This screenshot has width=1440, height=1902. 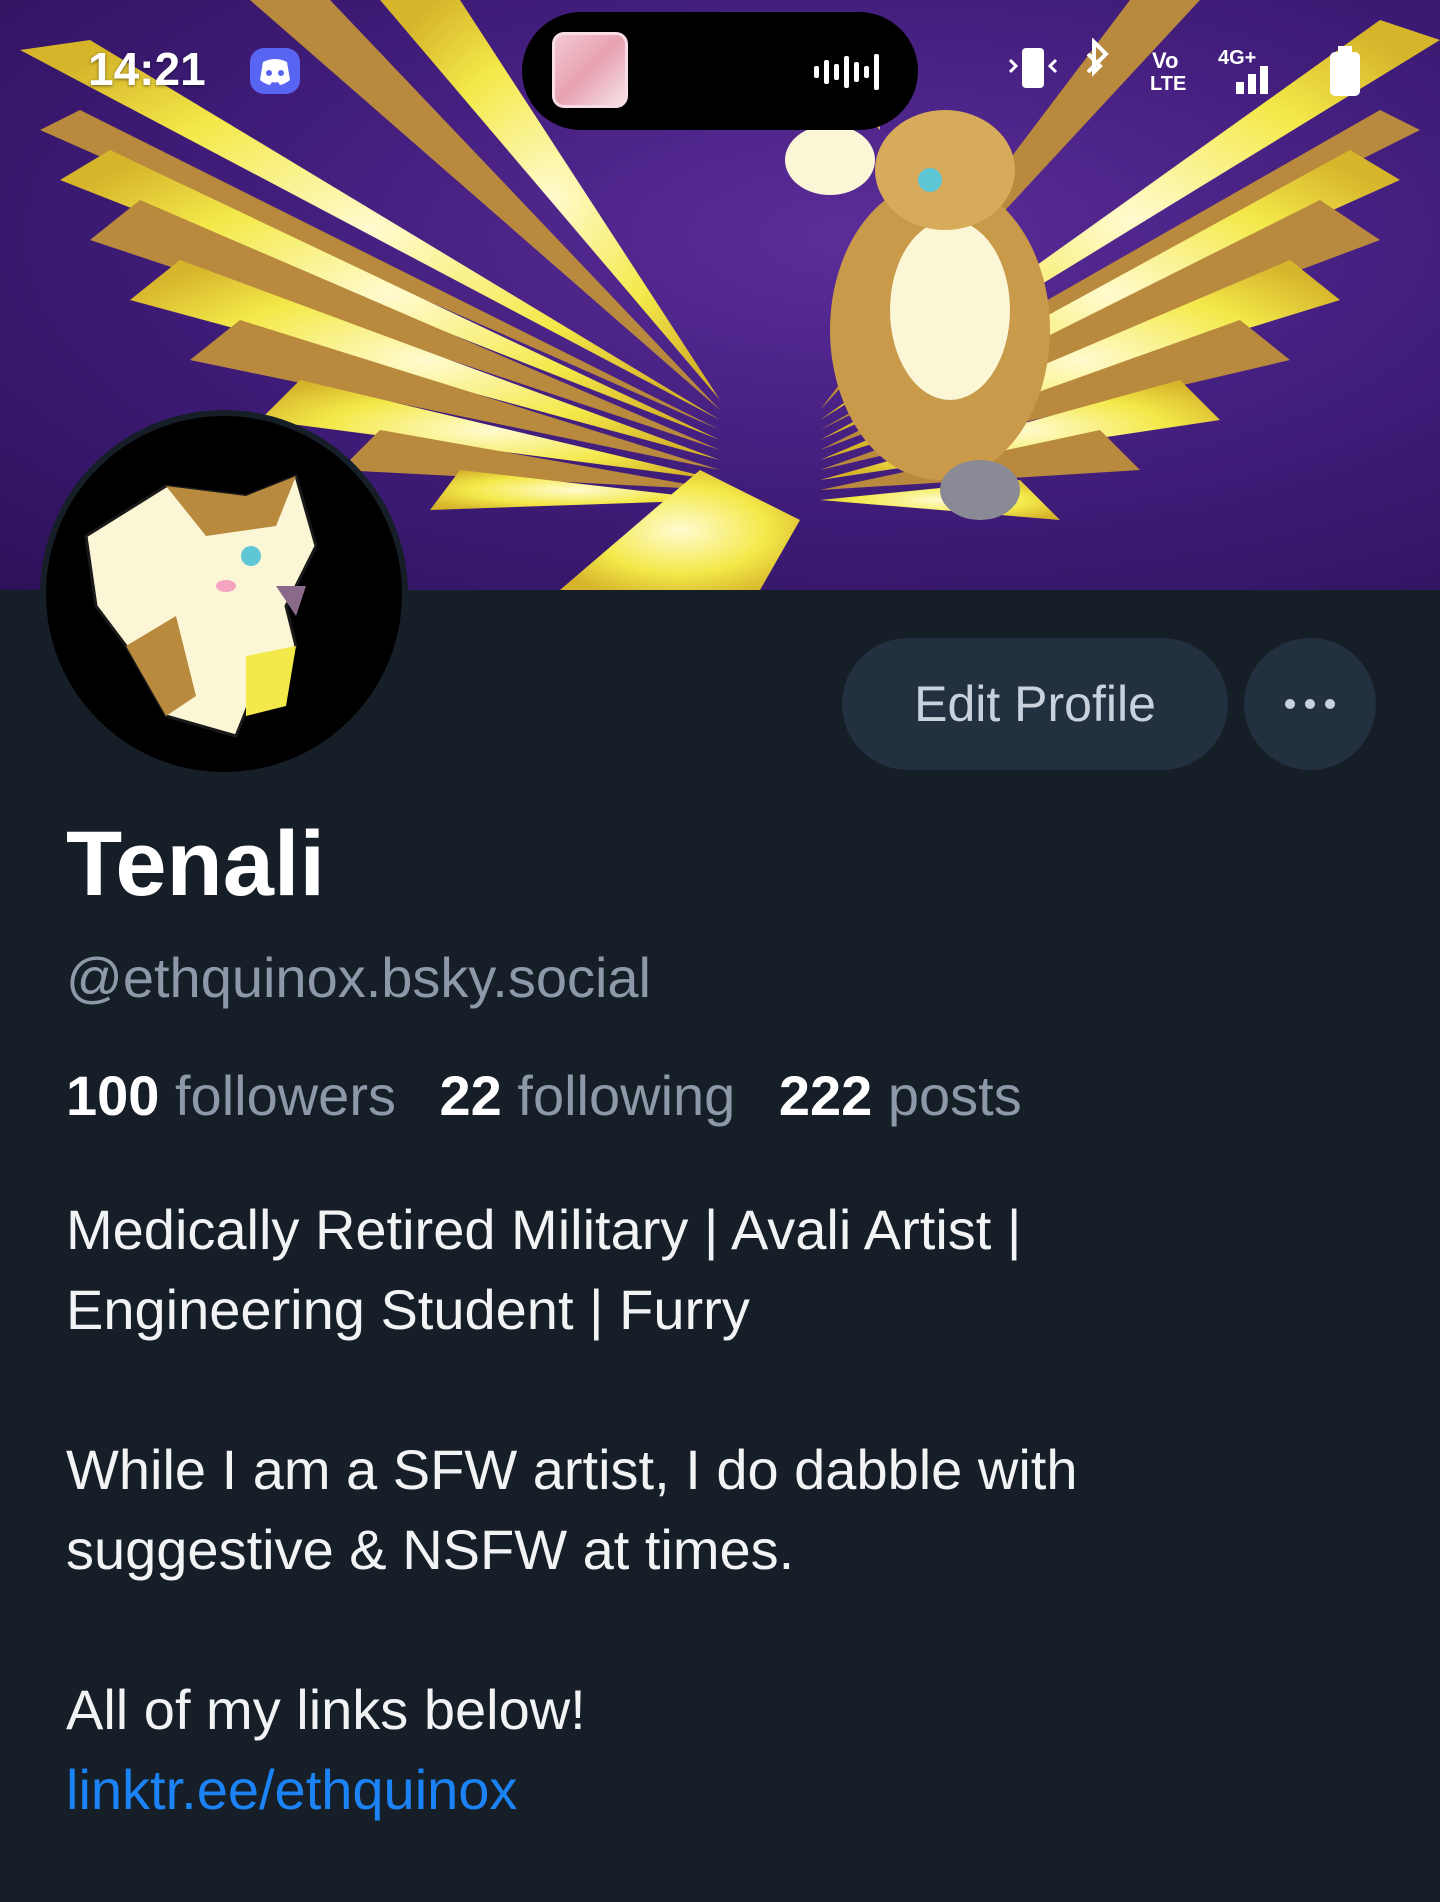 I want to click on signal-icon: 4G+, so click(x=1243, y=70).